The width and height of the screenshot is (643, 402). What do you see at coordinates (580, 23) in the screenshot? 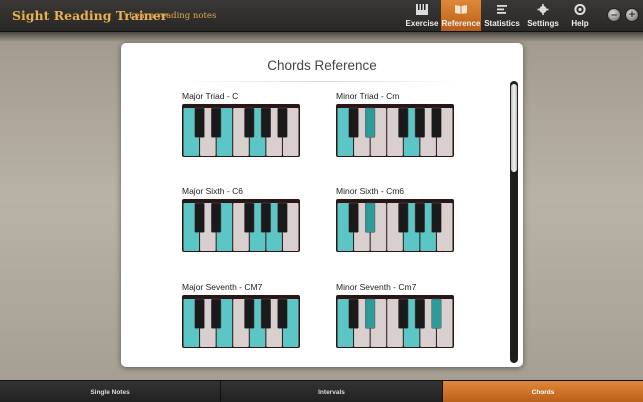
I see `nav-help-label: Help` at bounding box center [580, 23].